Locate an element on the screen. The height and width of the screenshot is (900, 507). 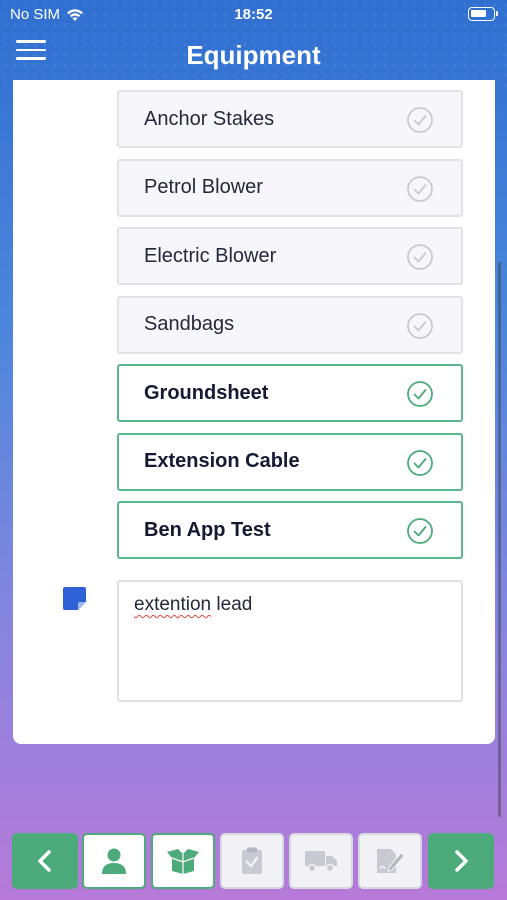
misspelled-word: extention is located at coordinates (173, 604).